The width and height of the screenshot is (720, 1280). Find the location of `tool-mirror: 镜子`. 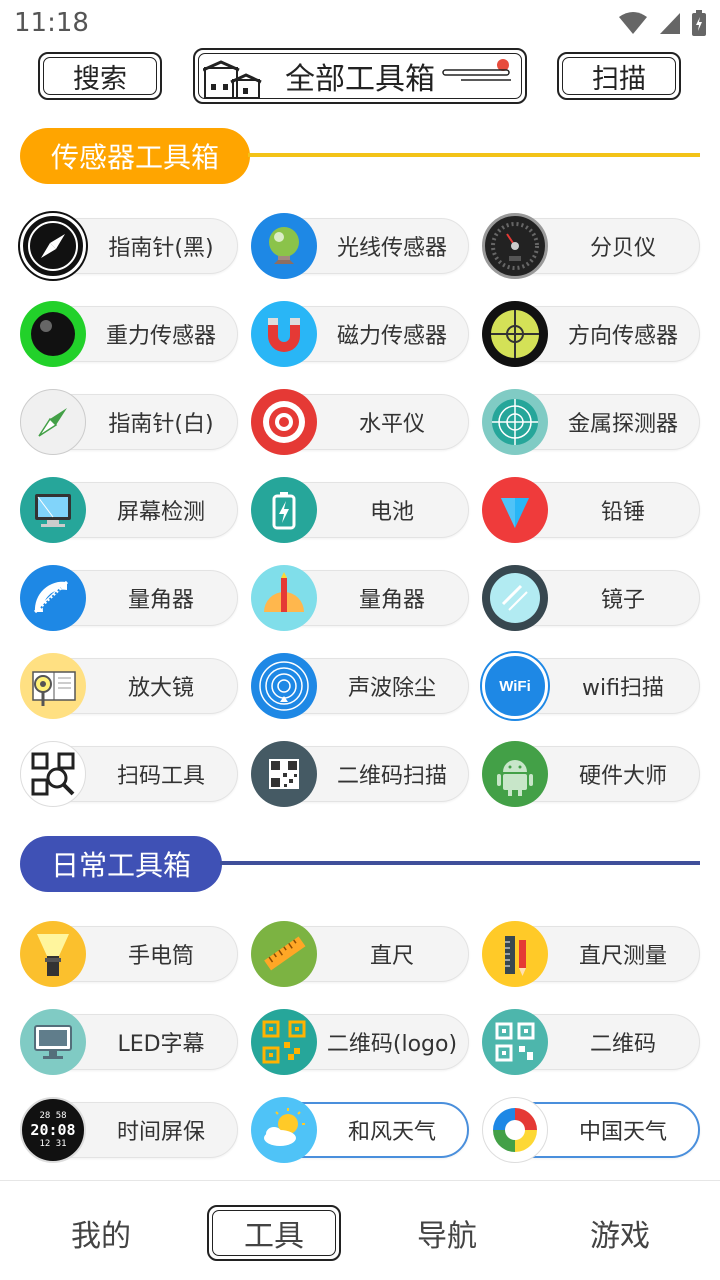

tool-mirror: 镜子 is located at coordinates (591, 598).